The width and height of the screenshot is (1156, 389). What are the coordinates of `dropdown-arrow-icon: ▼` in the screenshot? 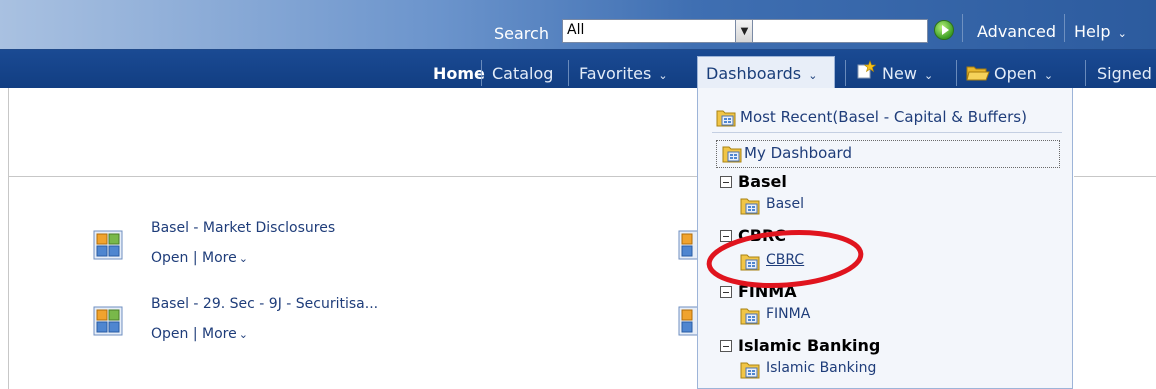 It's located at (744, 31).